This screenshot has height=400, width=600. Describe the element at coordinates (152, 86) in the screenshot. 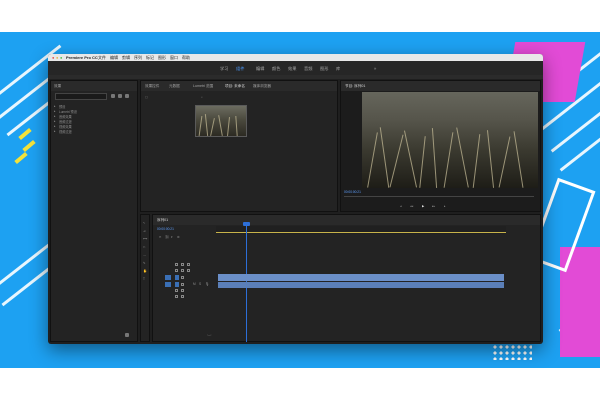

I see `tab-effect-controls: 效果控件` at that location.